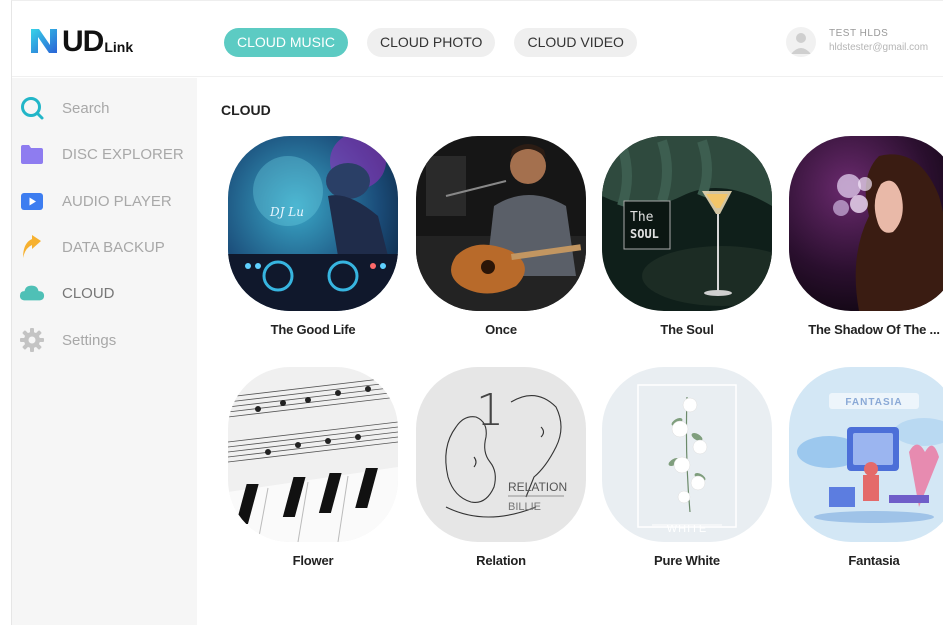 The height and width of the screenshot is (625, 943). I want to click on cover-text: DJ Lu, so click(286, 212).